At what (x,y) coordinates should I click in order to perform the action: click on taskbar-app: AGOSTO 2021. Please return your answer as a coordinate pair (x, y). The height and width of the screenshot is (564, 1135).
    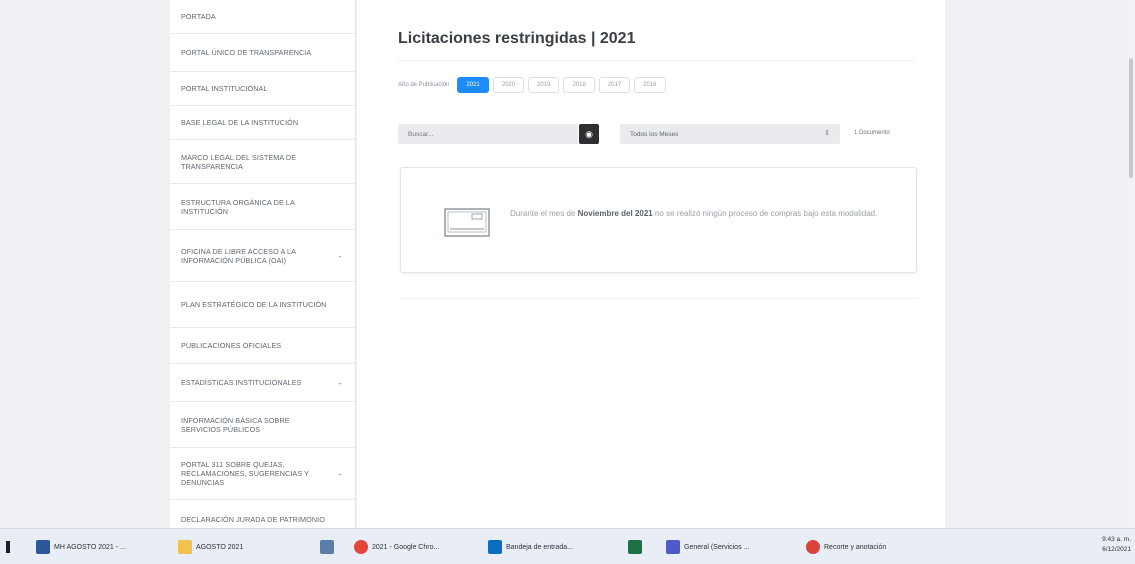
    Looking at the image, I should click on (210, 547).